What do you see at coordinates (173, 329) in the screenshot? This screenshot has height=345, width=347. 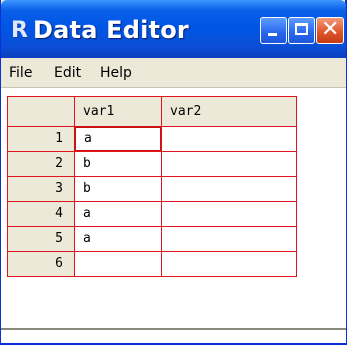 I see `status-divider` at bounding box center [173, 329].